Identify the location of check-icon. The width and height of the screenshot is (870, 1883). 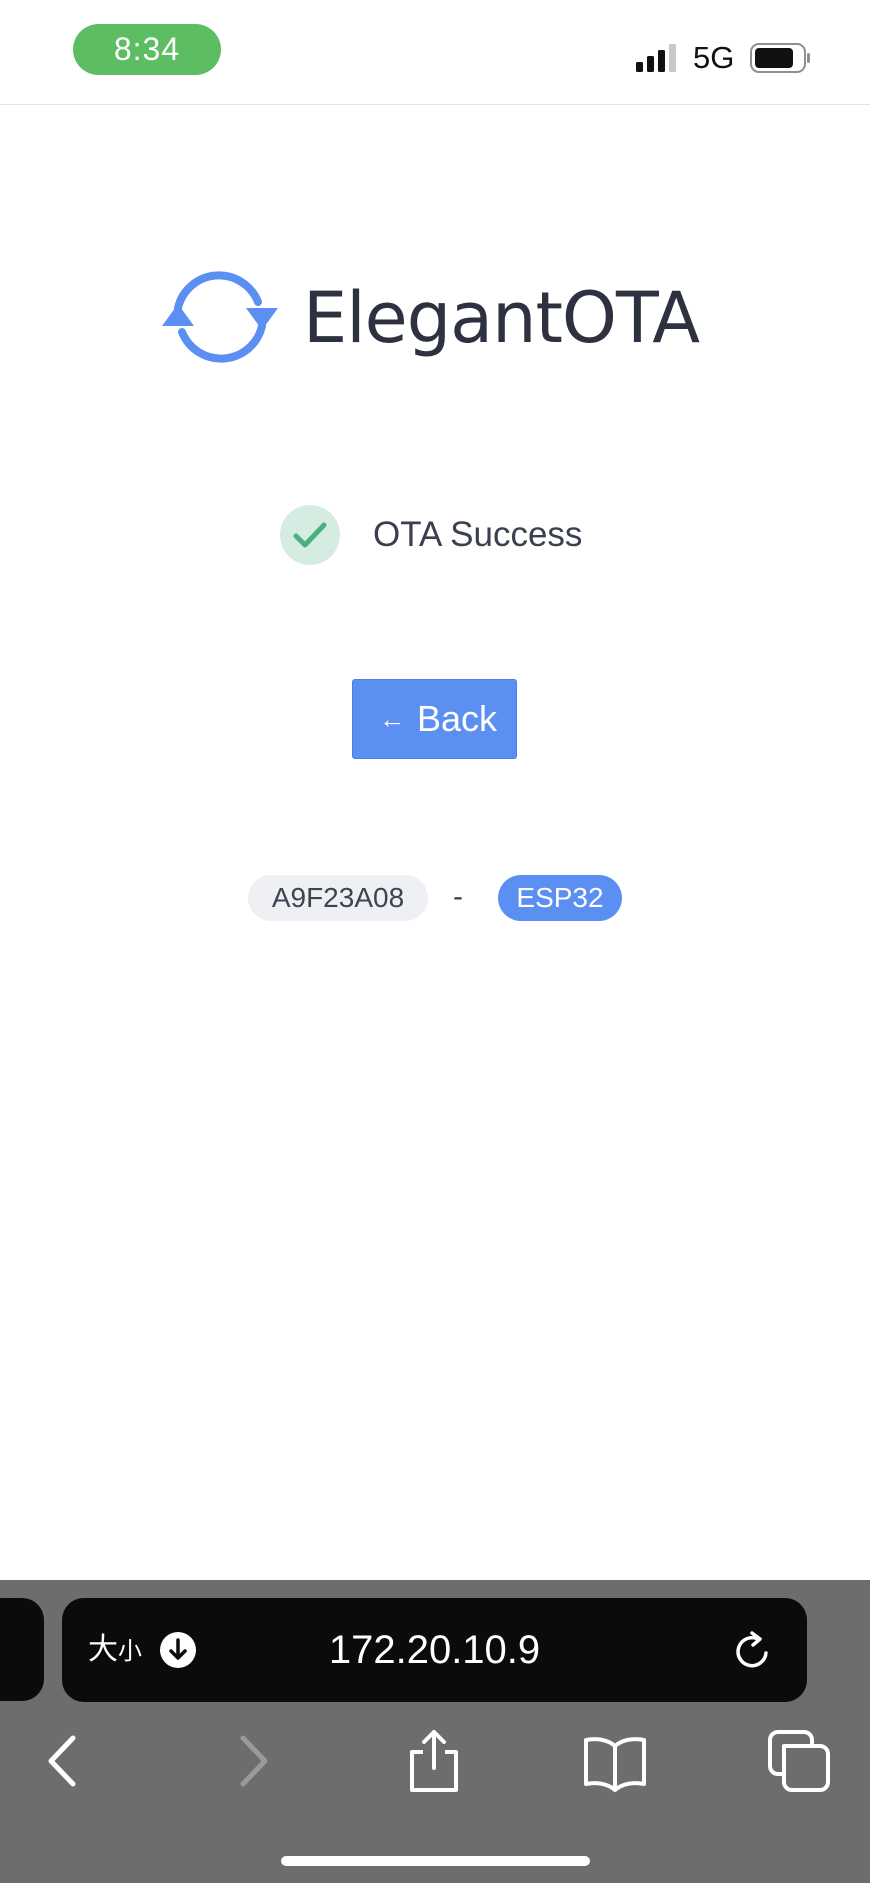
(310, 535).